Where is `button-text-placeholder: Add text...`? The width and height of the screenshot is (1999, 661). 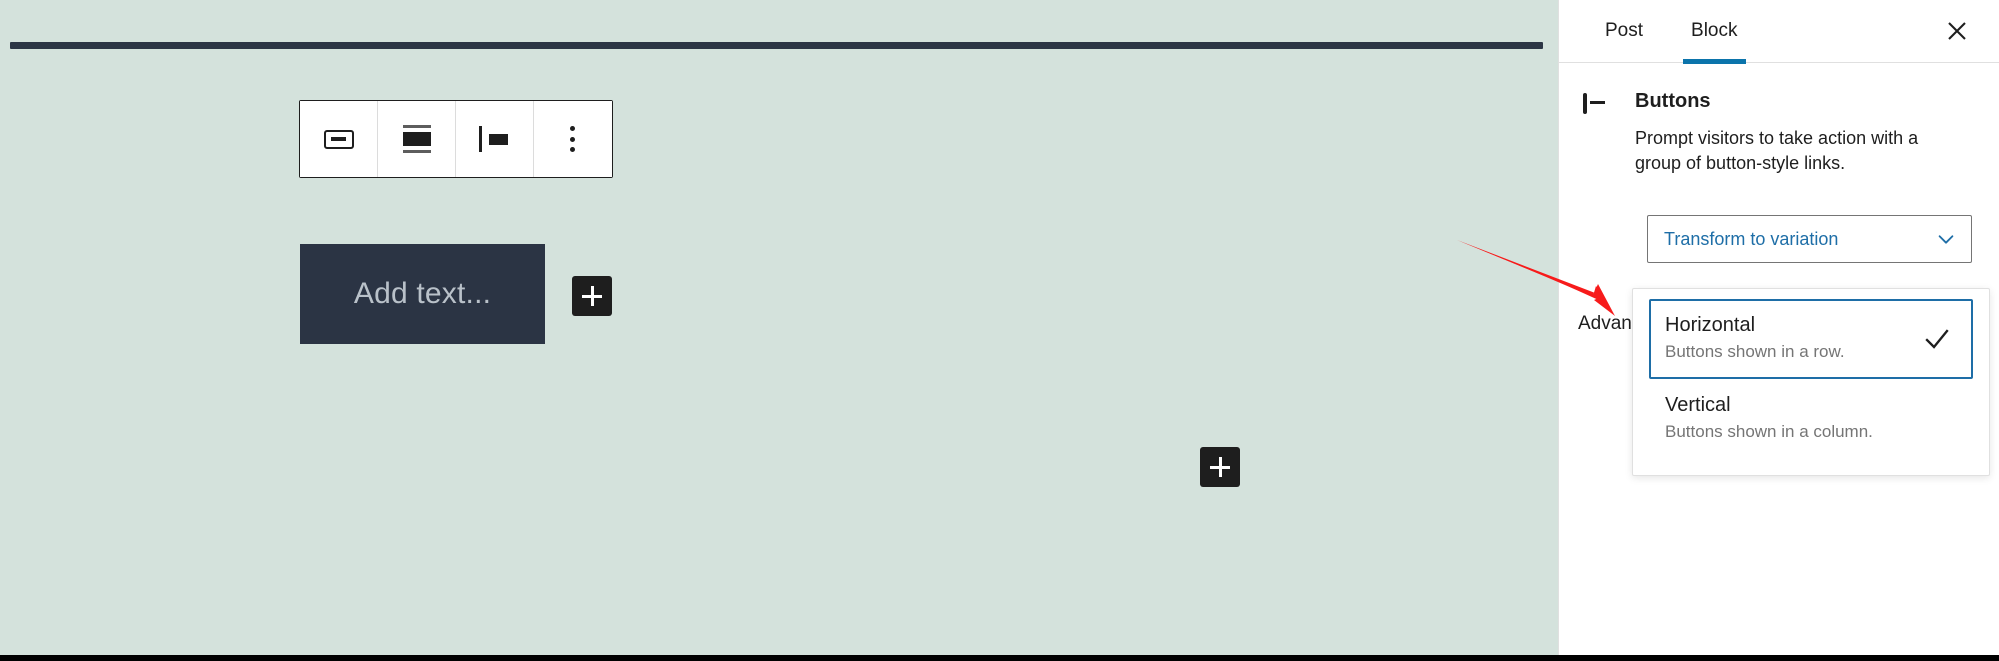
button-text-placeholder: Add text... is located at coordinates (422, 294).